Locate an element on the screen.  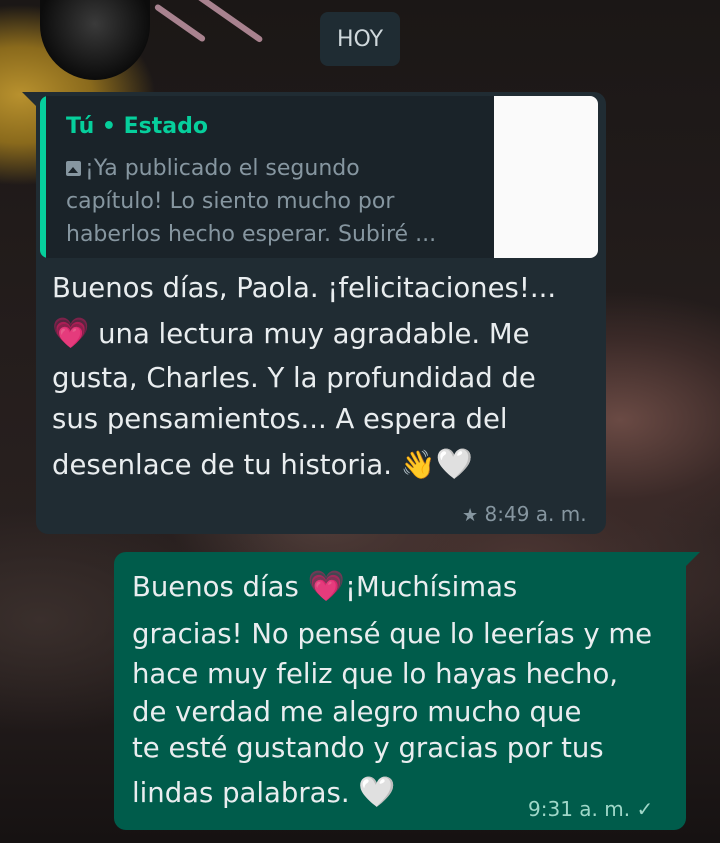
image-icon is located at coordinates (73, 168).